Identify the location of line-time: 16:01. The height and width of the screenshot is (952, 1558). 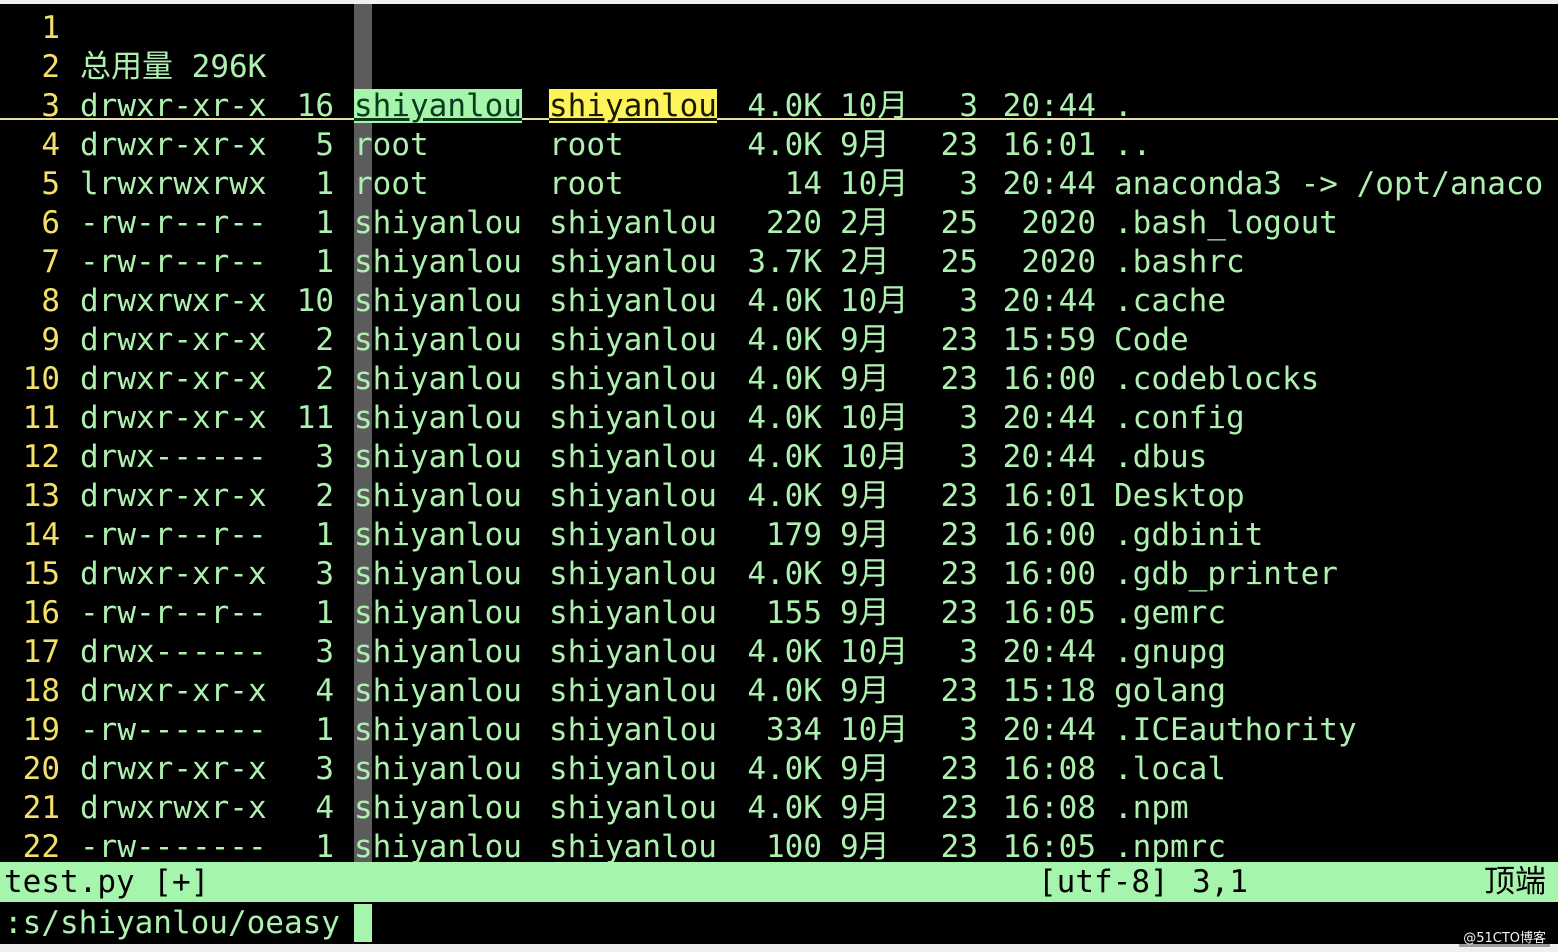
(1049, 145).